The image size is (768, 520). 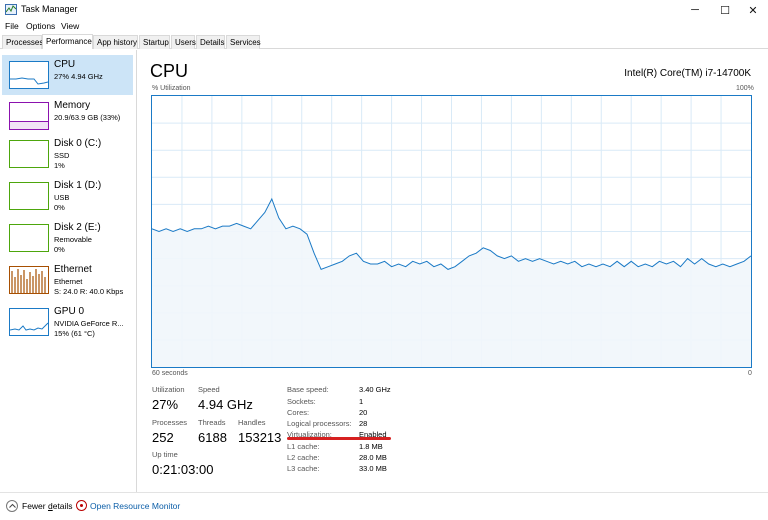 What do you see at coordinates (72, 105) in the screenshot?
I see `sidebar-item-name: Memory` at bounding box center [72, 105].